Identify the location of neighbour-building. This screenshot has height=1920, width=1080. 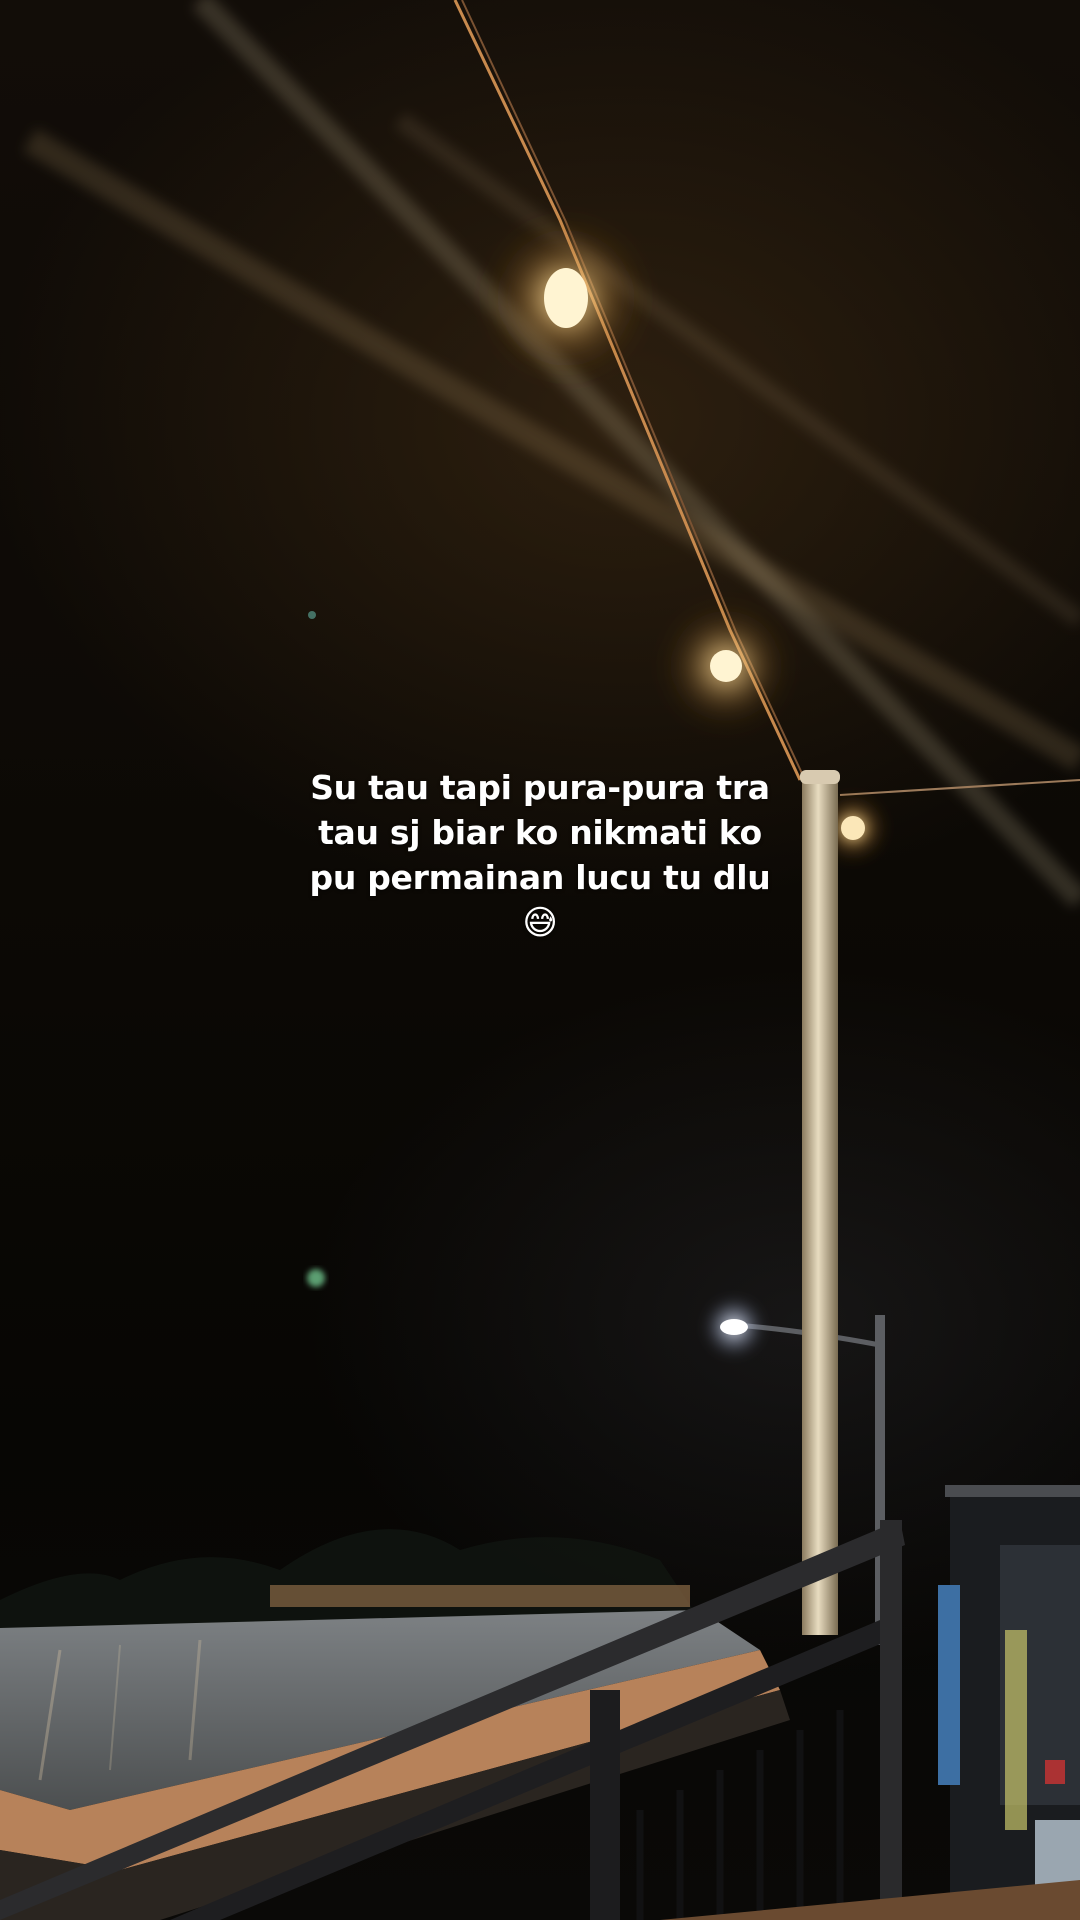
(1009, 1702).